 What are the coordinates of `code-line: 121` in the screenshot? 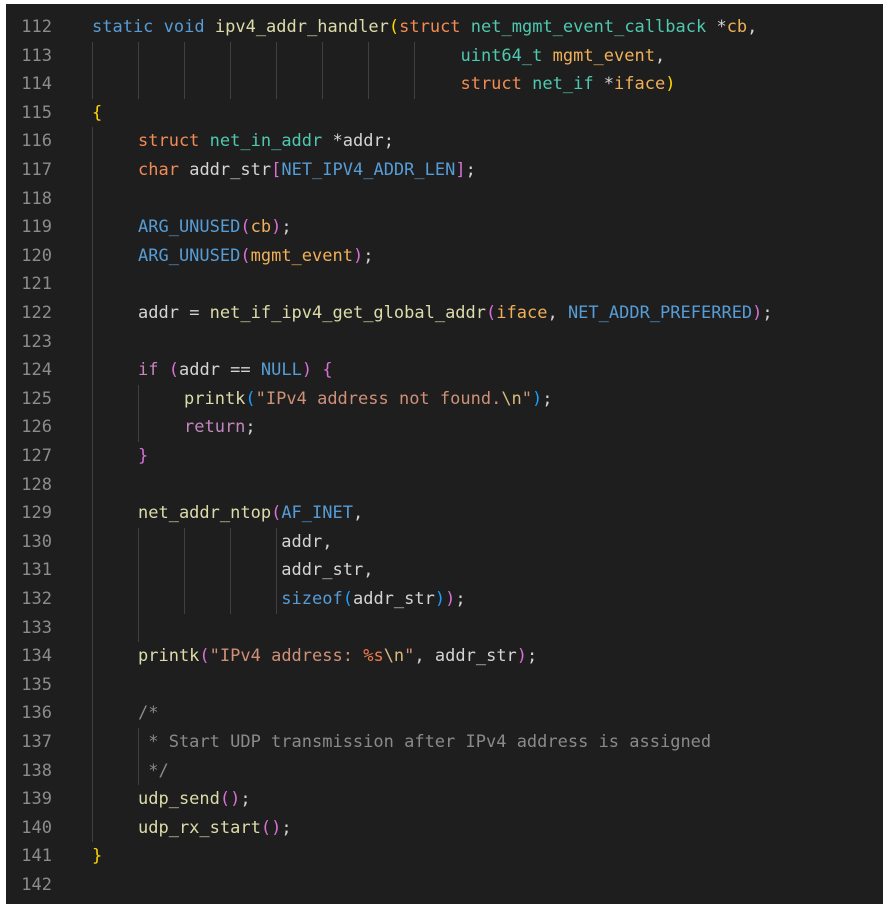 It's located at (444, 284).